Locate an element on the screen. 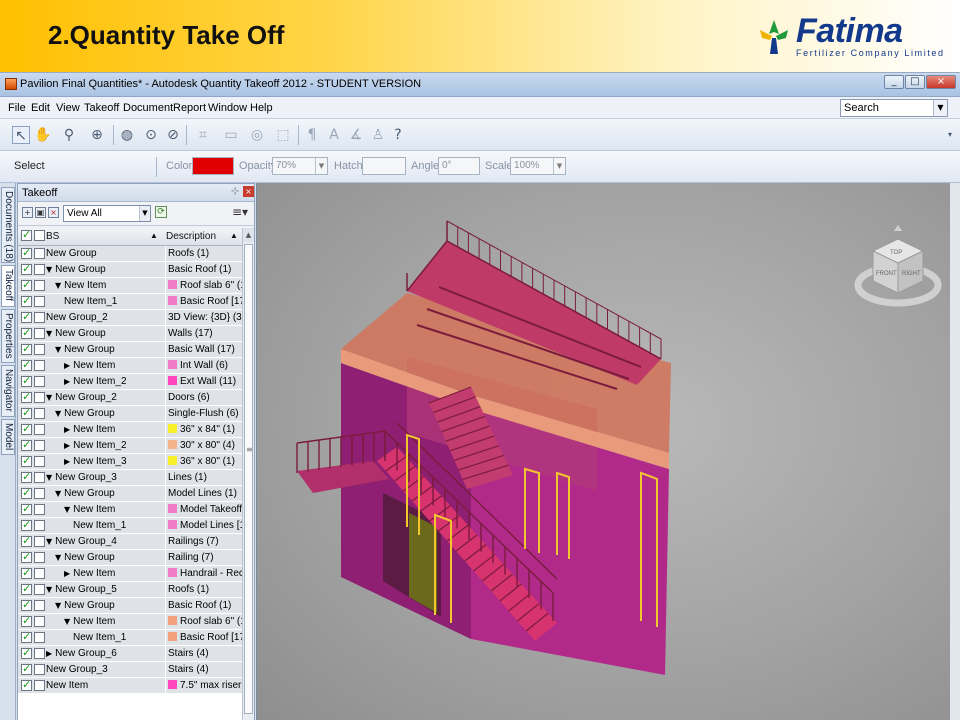 Image resolution: width=960 pixels, height=720 pixels. menu-window: Window is located at coordinates (227, 108).